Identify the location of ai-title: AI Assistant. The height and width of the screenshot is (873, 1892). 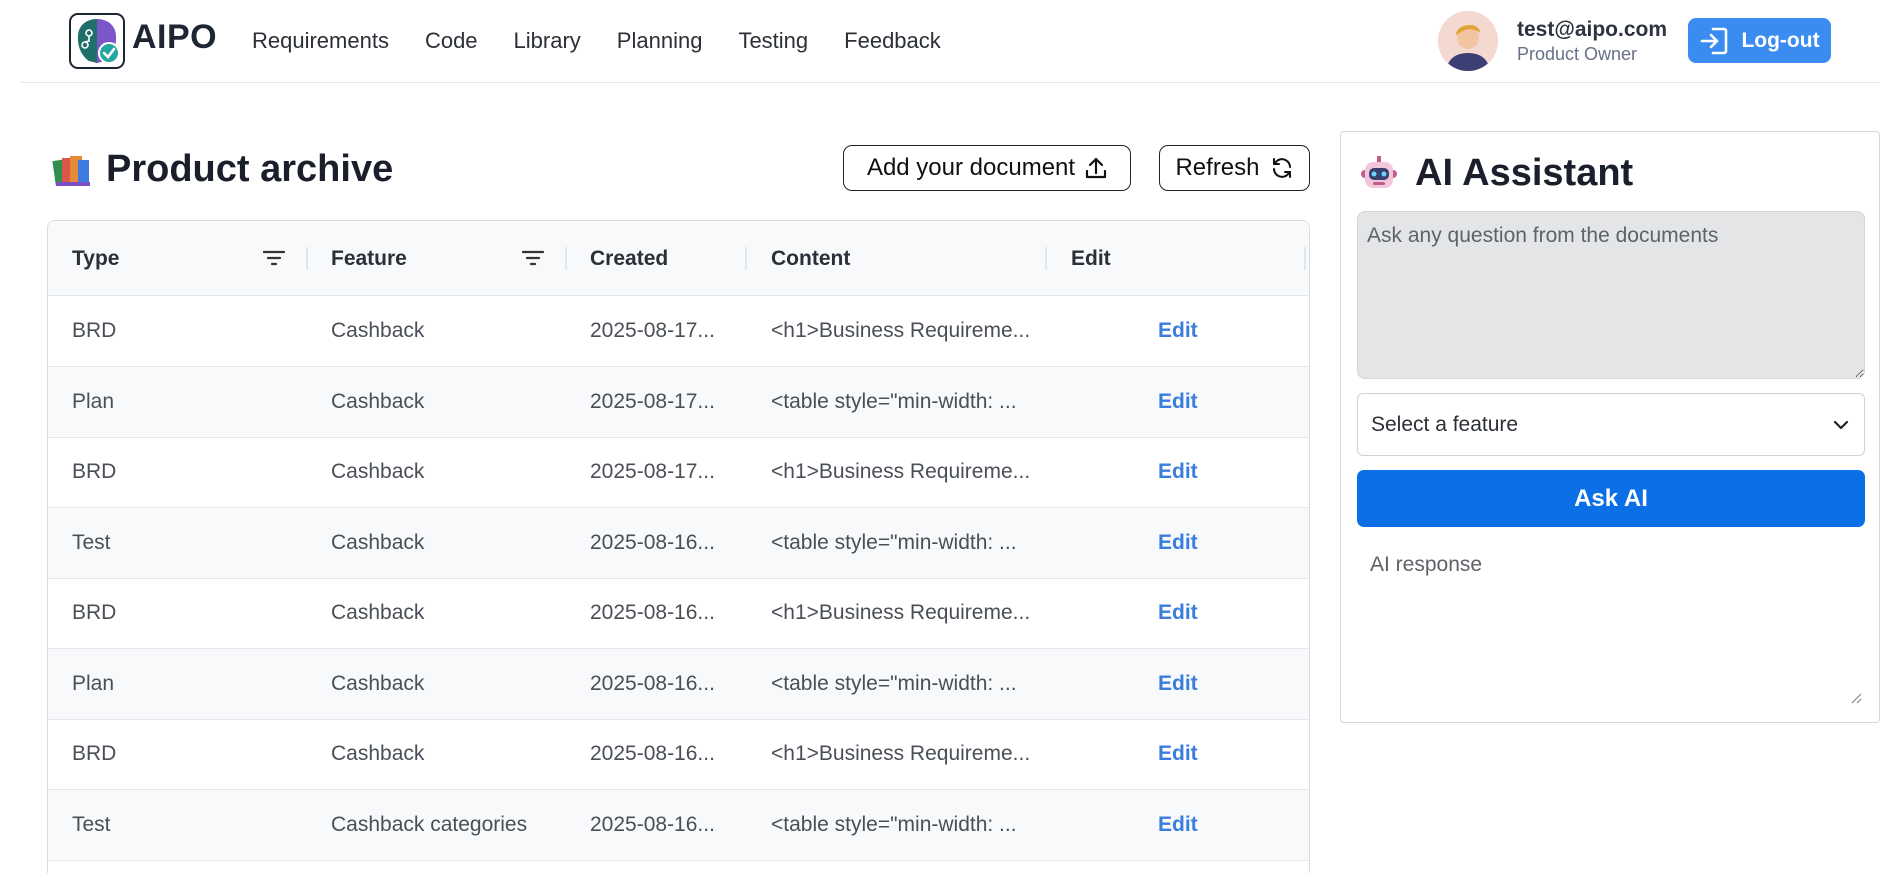
(1524, 173).